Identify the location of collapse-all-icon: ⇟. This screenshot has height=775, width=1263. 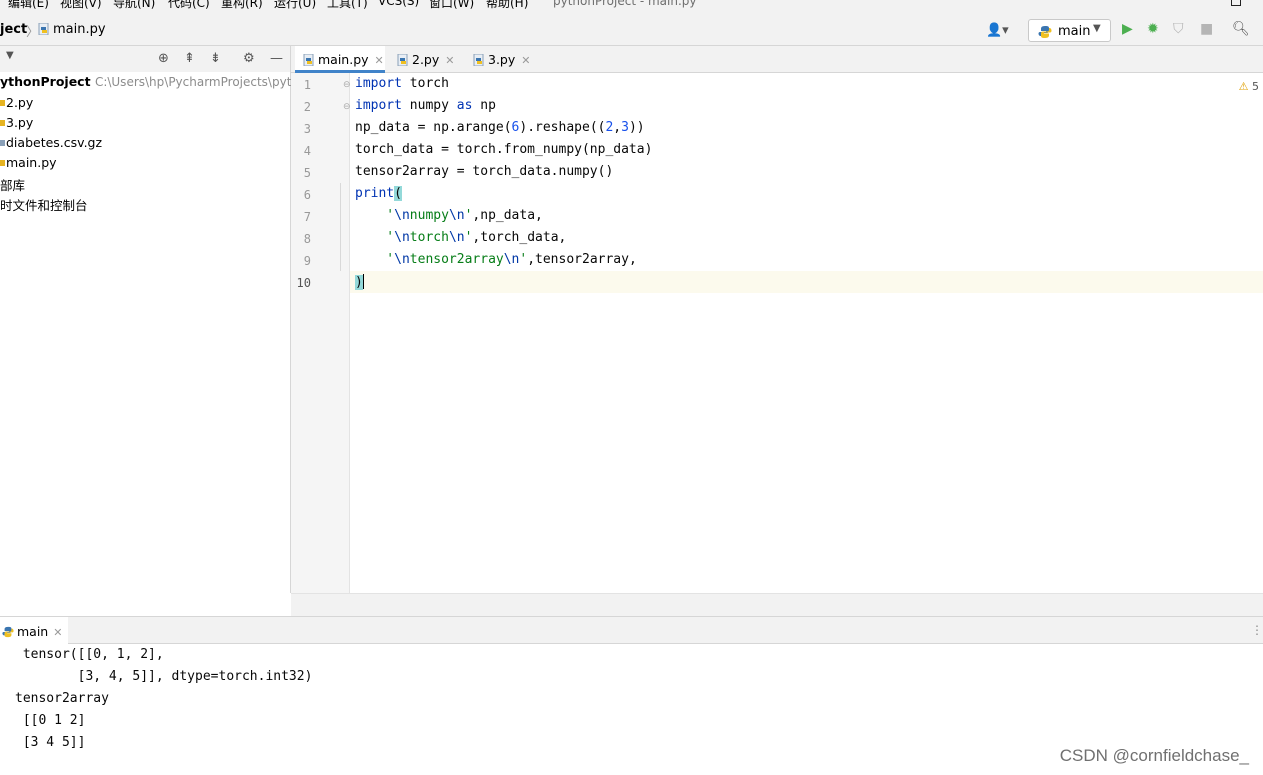
(215, 58).